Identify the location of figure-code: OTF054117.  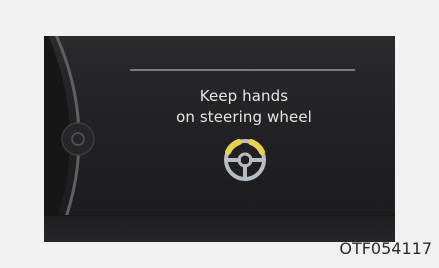
(385, 248).